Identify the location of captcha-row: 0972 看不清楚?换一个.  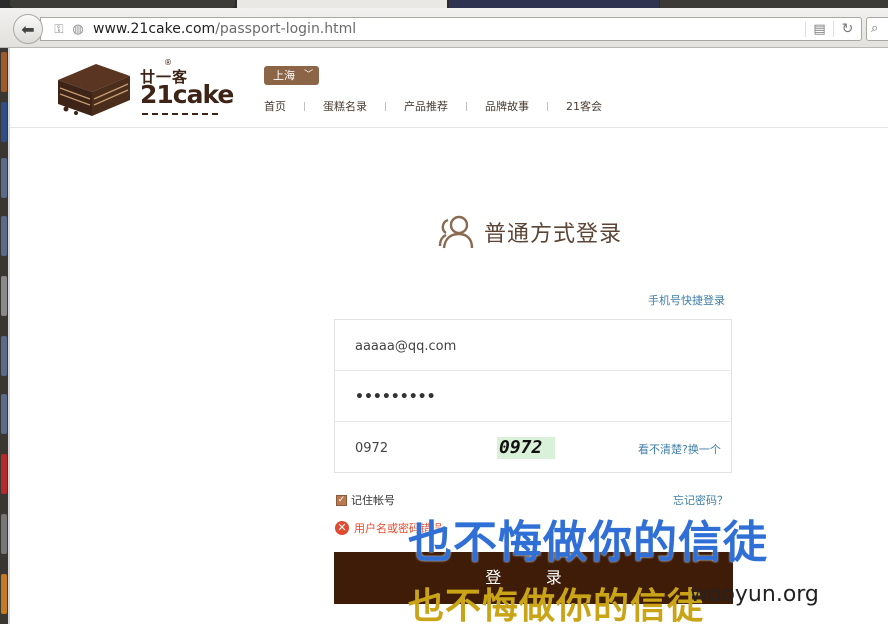
(533, 447).